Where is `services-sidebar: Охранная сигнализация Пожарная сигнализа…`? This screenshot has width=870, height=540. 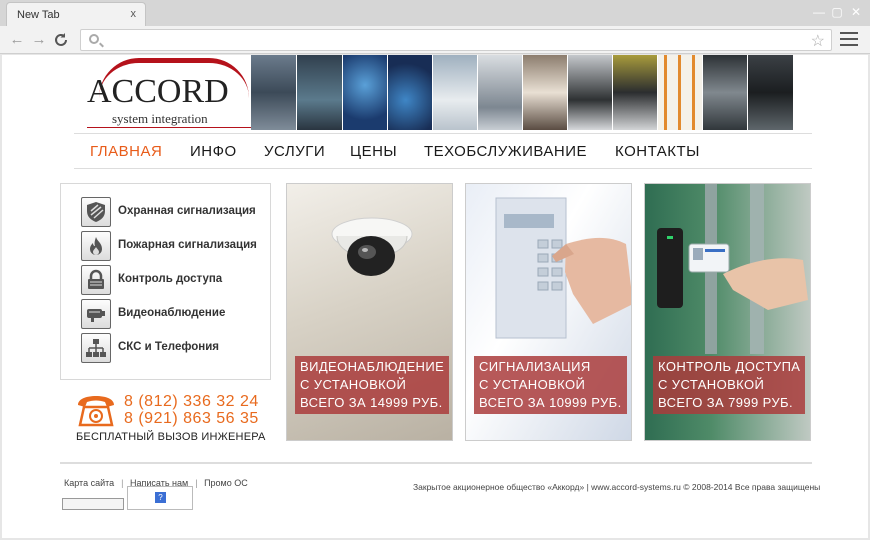
services-sidebar: Охранная сигнализация Пожарная сигнализа… is located at coordinates (165, 281).